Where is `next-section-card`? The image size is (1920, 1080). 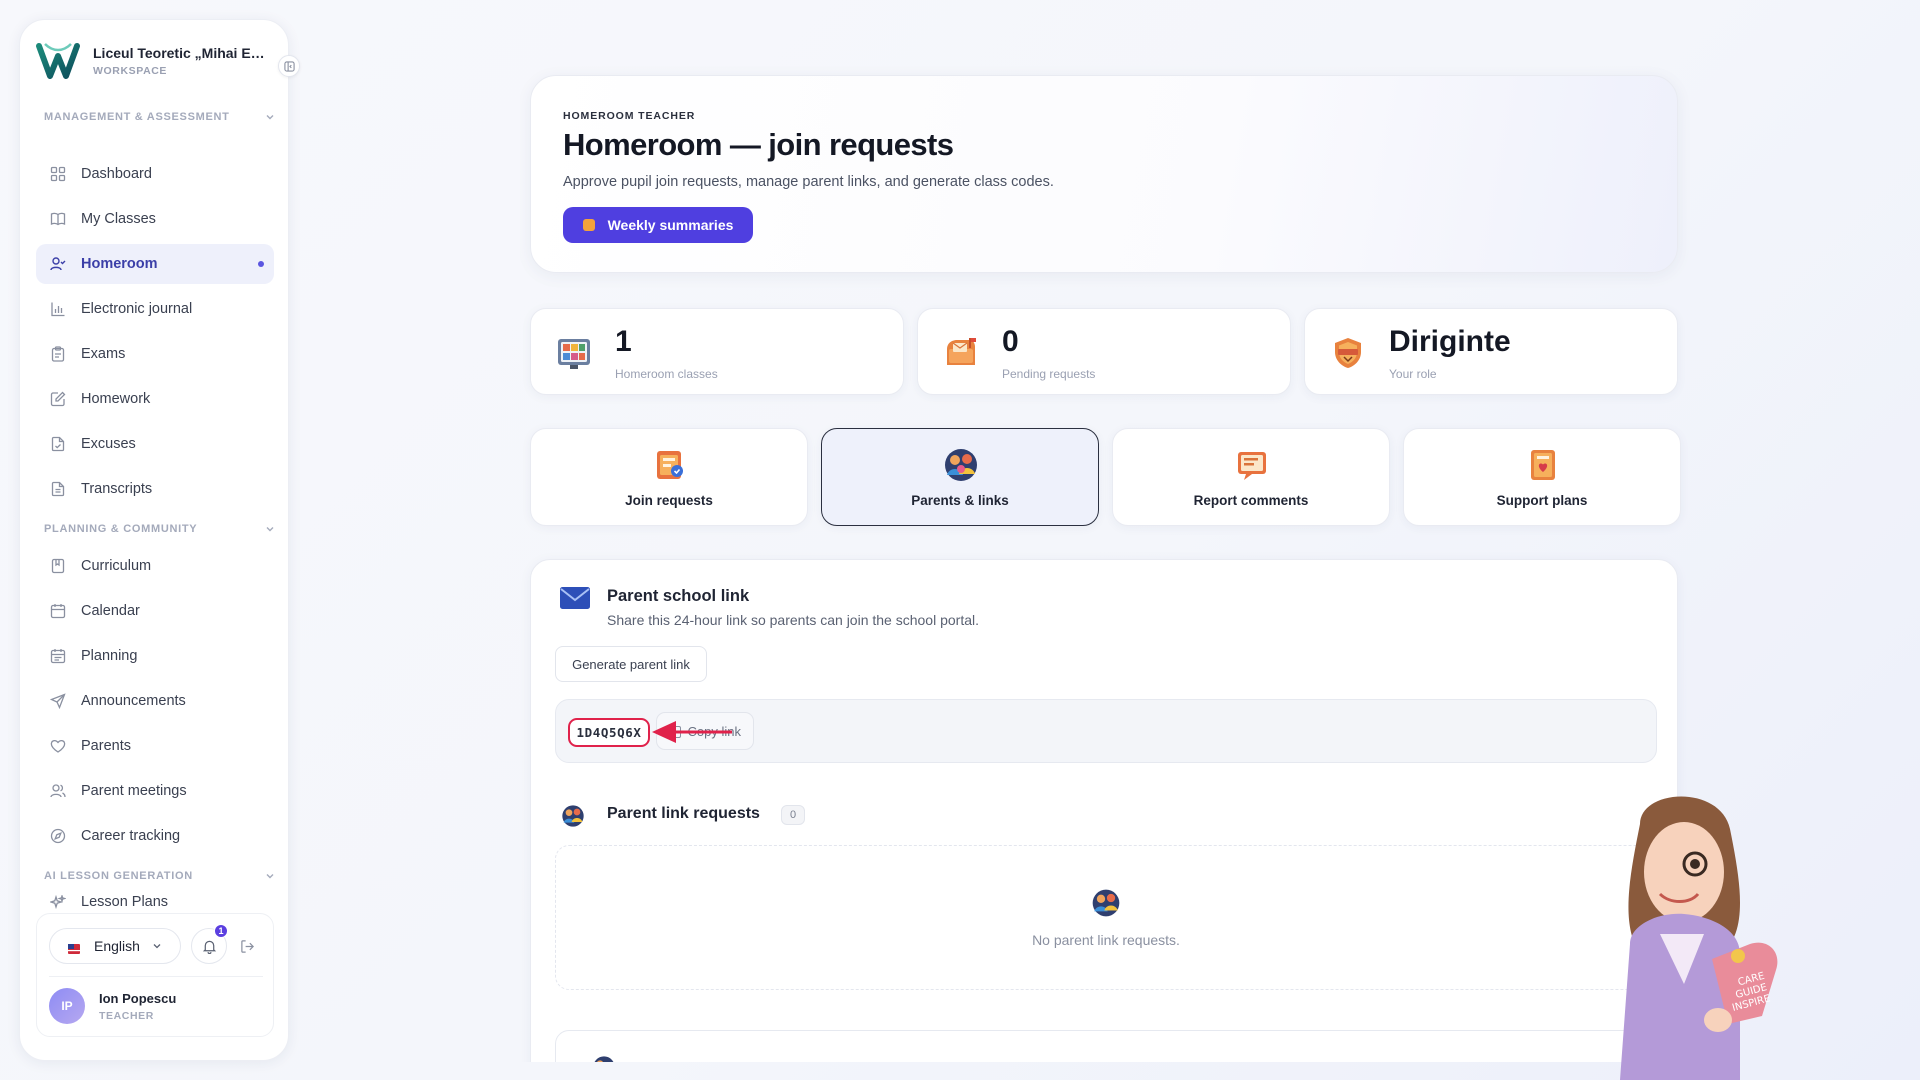
next-section-card is located at coordinates (1106, 1046).